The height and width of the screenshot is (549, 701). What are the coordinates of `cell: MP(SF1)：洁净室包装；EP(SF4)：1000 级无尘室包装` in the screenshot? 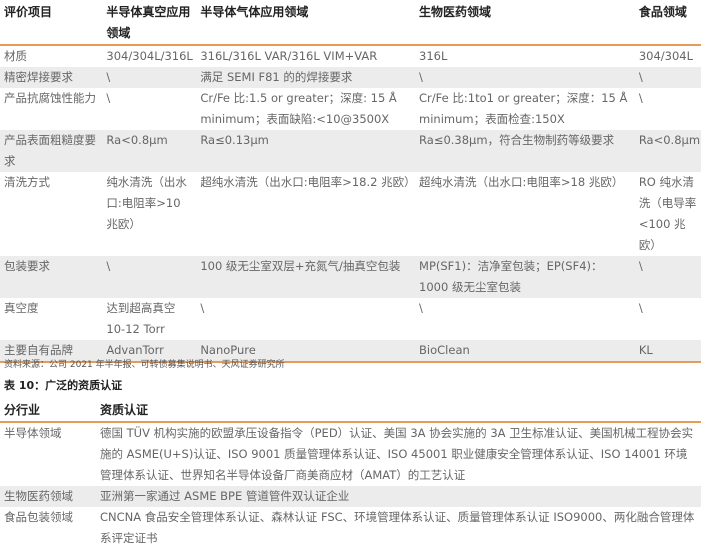 It's located at (525, 277).